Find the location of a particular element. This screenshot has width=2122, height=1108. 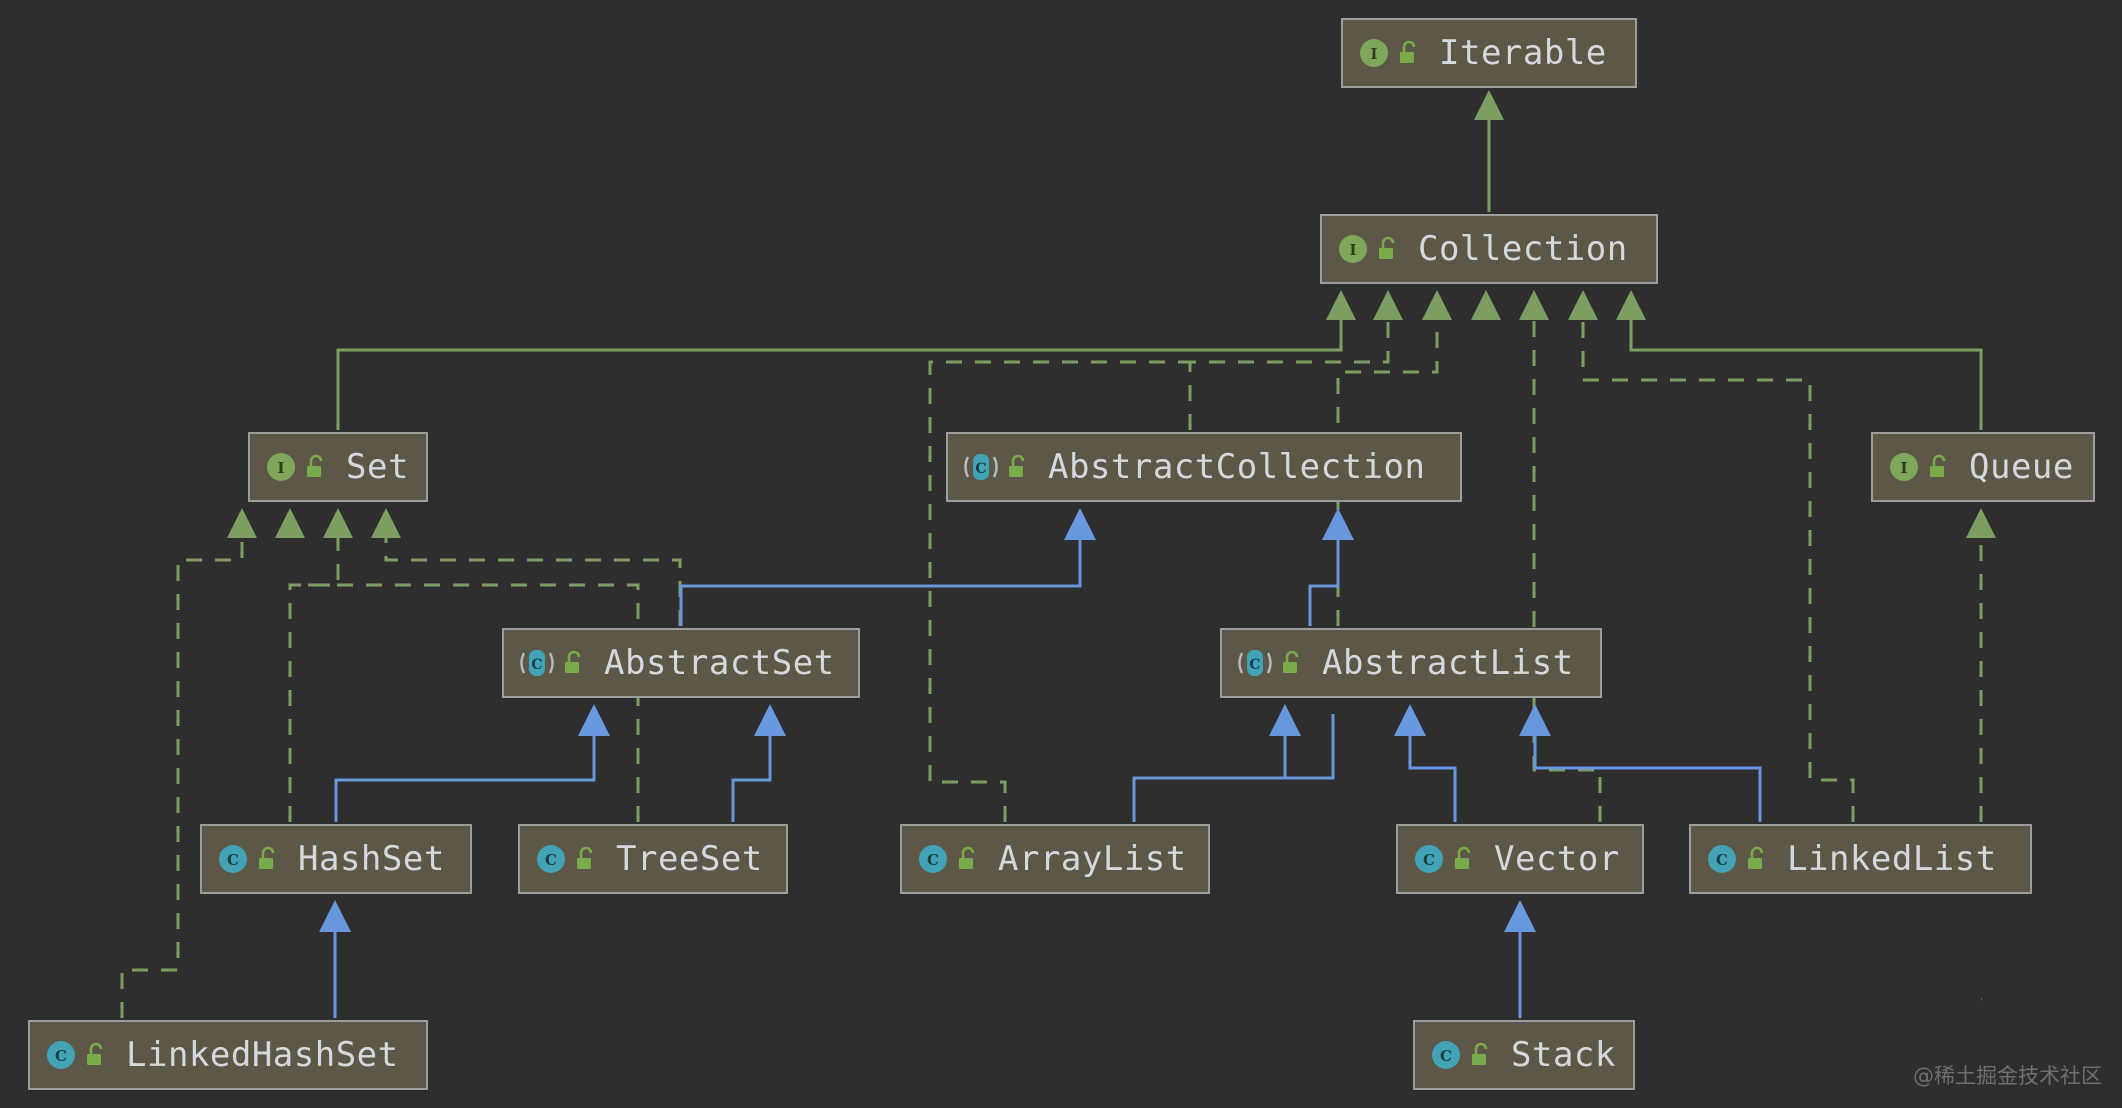

node-label: AbstractCollection is located at coordinates (1237, 467).